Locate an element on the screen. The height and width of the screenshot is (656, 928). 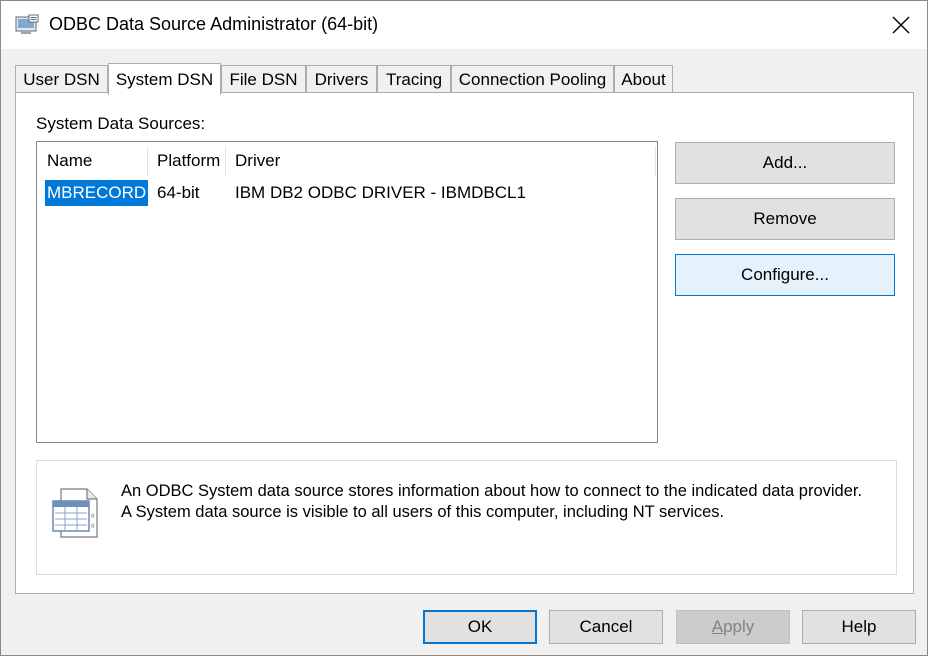
odbc-admin-icon is located at coordinates (27, 24).